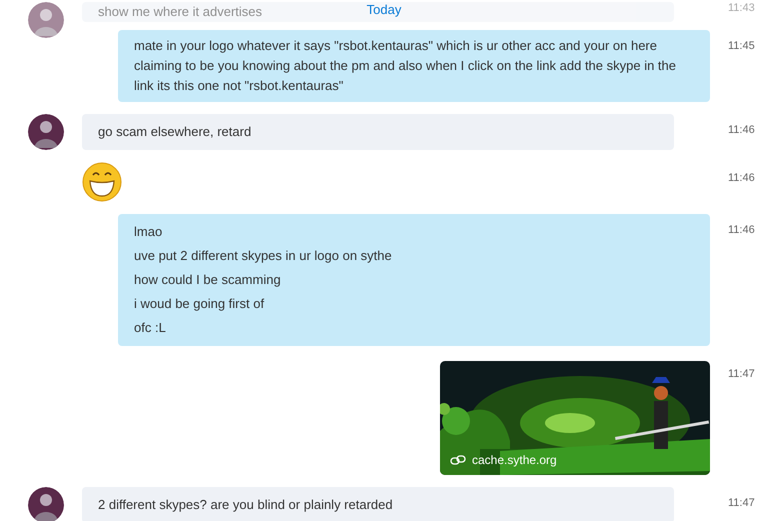 The height and width of the screenshot is (521, 768). What do you see at coordinates (458, 460) in the screenshot?
I see `link-icon` at bounding box center [458, 460].